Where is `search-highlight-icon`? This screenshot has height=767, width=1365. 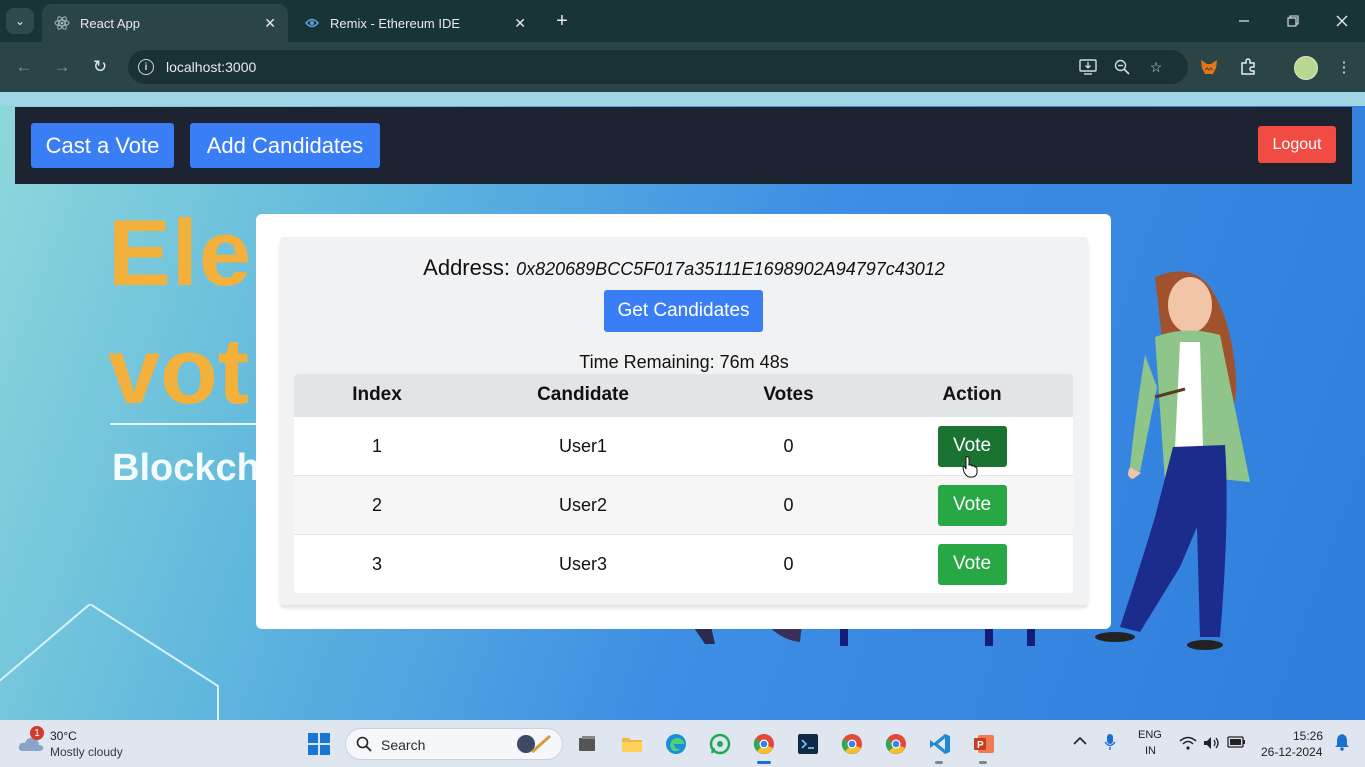 search-highlight-icon is located at coordinates (534, 744).